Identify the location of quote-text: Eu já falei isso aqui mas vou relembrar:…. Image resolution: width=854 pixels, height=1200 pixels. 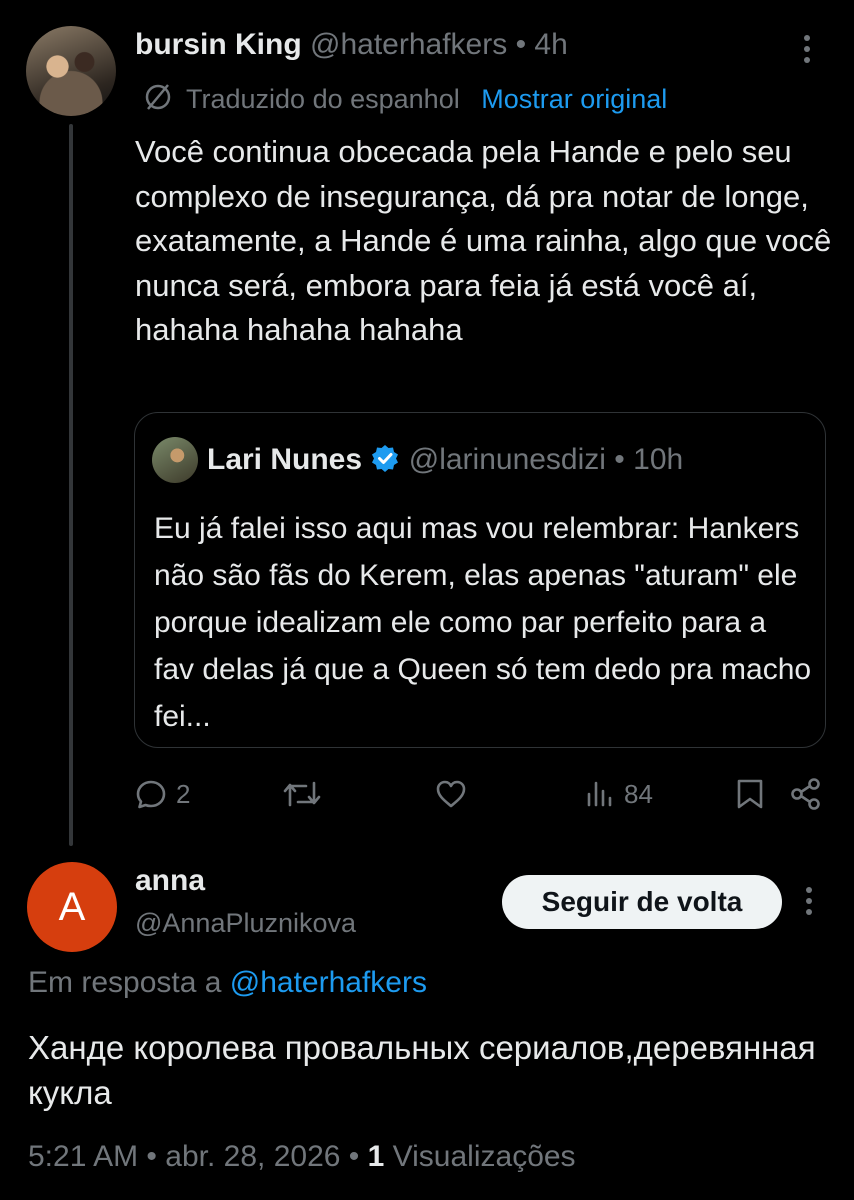
(483, 622).